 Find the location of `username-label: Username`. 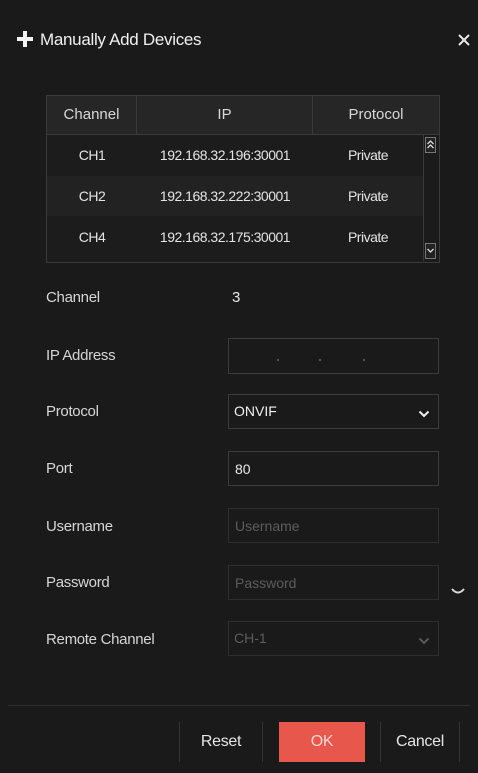

username-label: Username is located at coordinates (79, 526).